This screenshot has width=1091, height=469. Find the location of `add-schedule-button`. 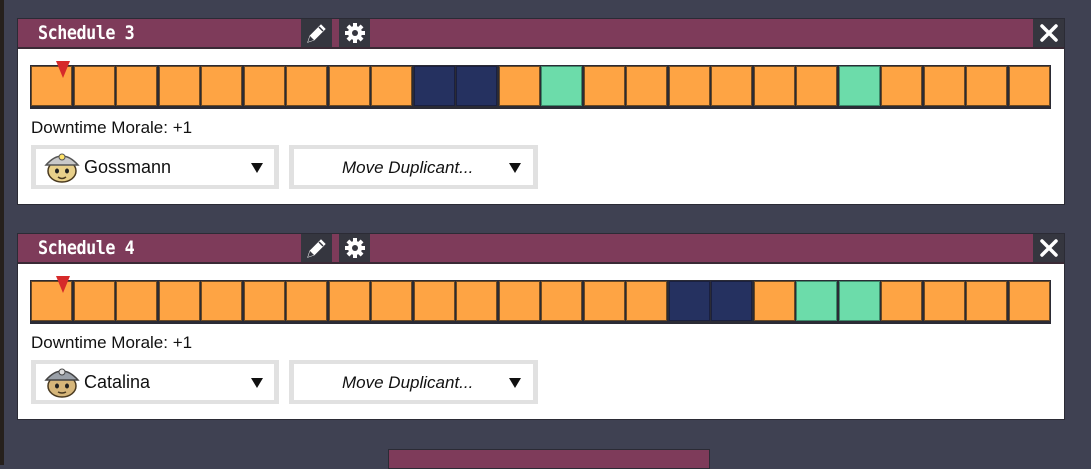

add-schedule-button is located at coordinates (549, 459).